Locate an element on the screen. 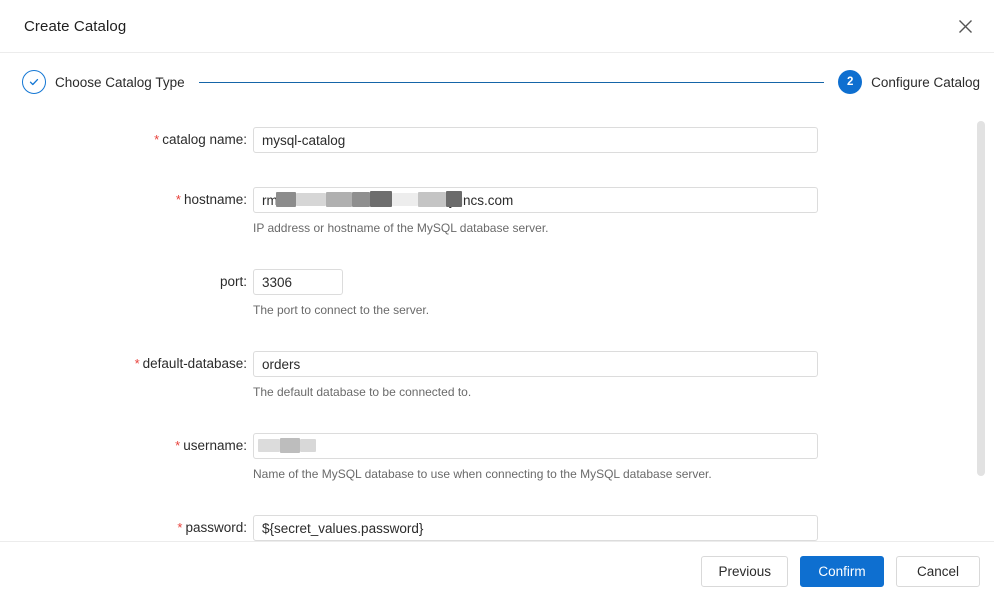  password-input is located at coordinates (535, 528).